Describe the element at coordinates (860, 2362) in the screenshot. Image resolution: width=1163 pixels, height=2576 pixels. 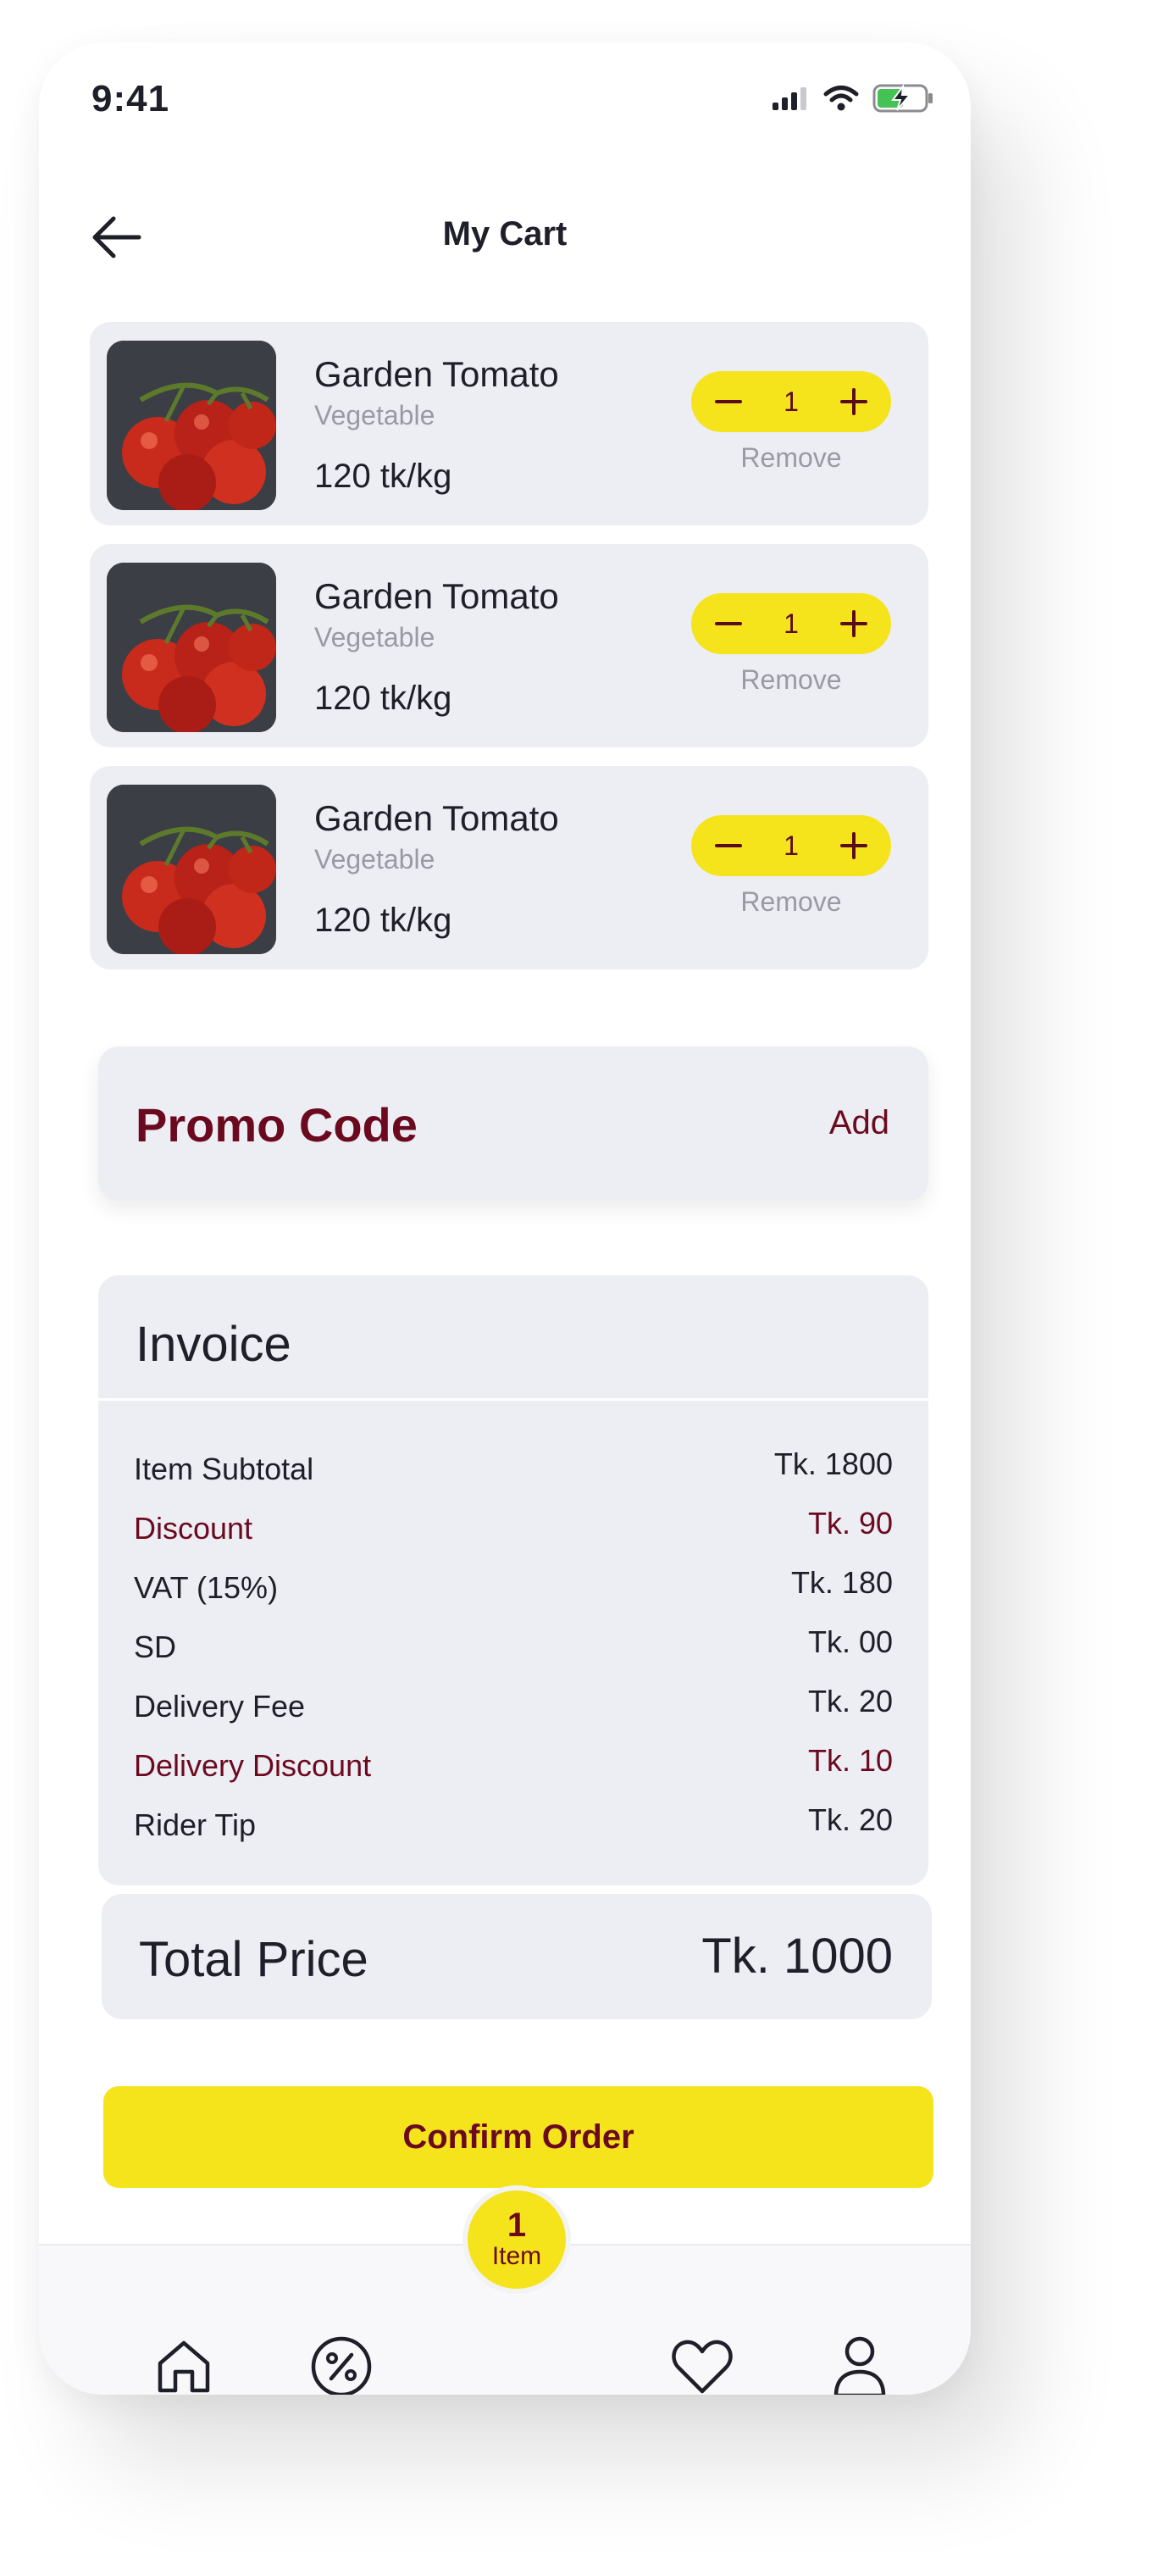
I see `profile-icon` at that location.